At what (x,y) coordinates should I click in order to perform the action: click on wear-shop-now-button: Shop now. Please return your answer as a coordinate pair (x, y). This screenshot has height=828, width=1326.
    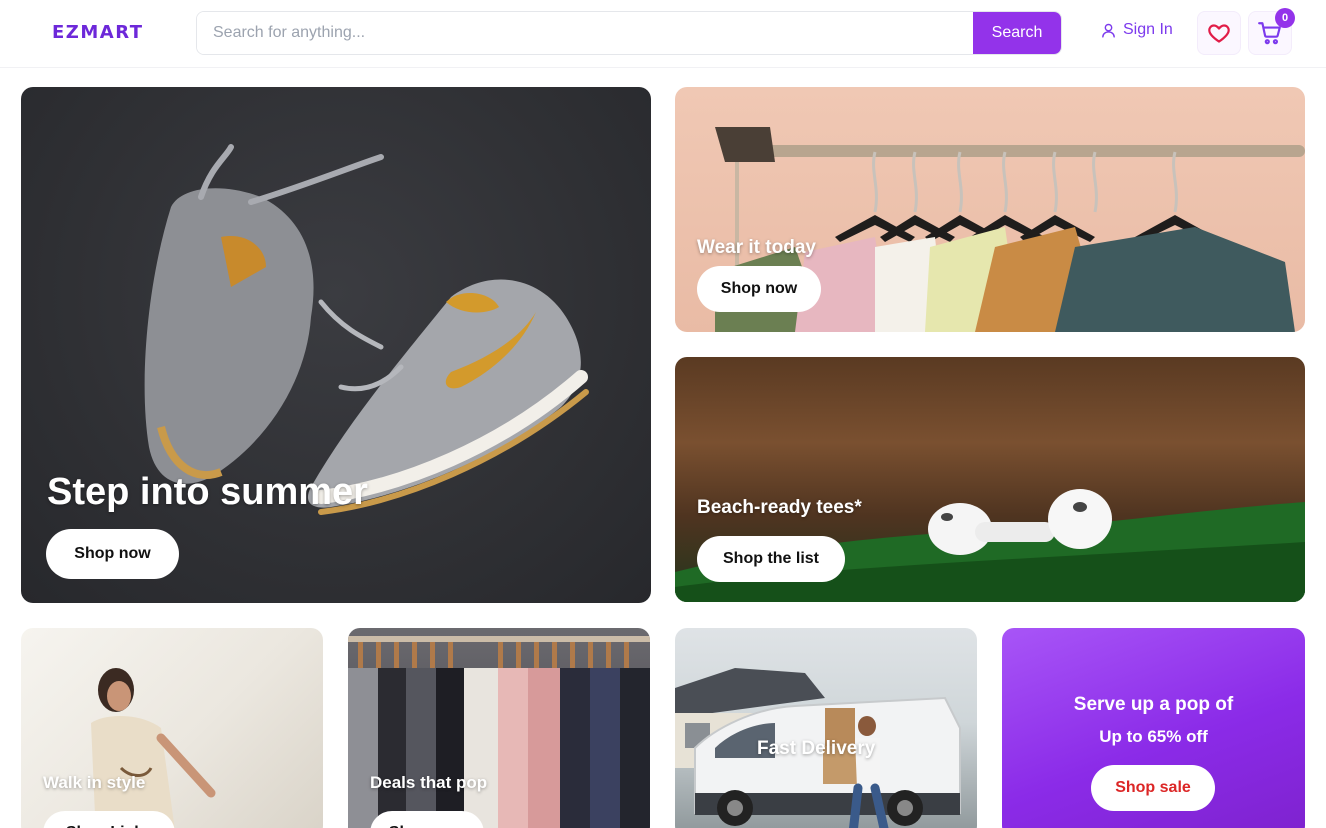
    Looking at the image, I should click on (759, 289).